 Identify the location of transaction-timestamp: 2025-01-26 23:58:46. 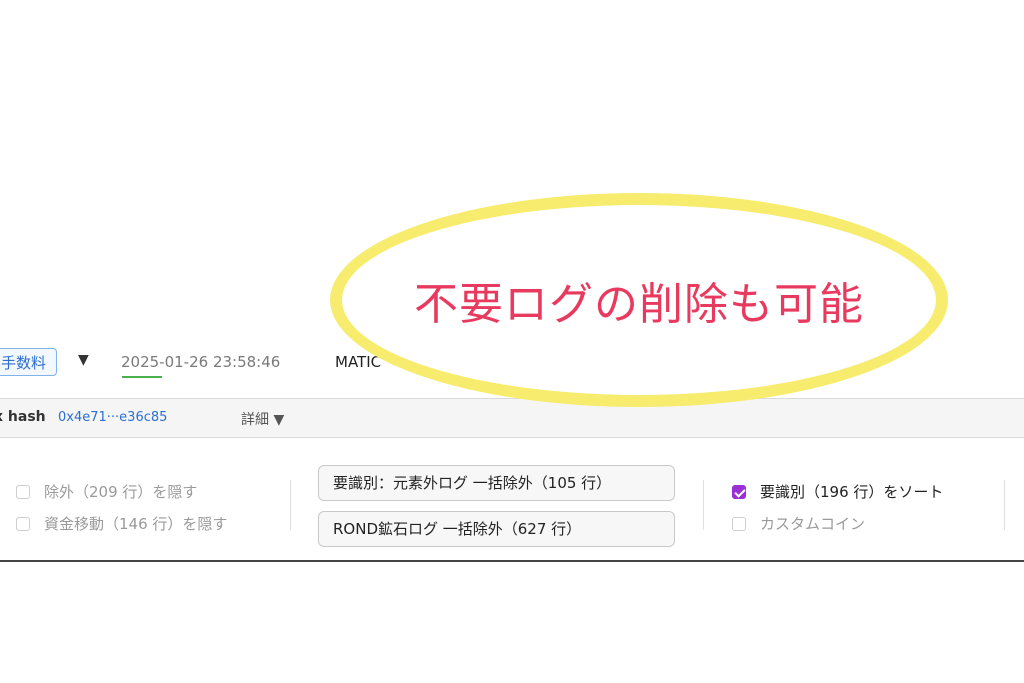
(201, 362).